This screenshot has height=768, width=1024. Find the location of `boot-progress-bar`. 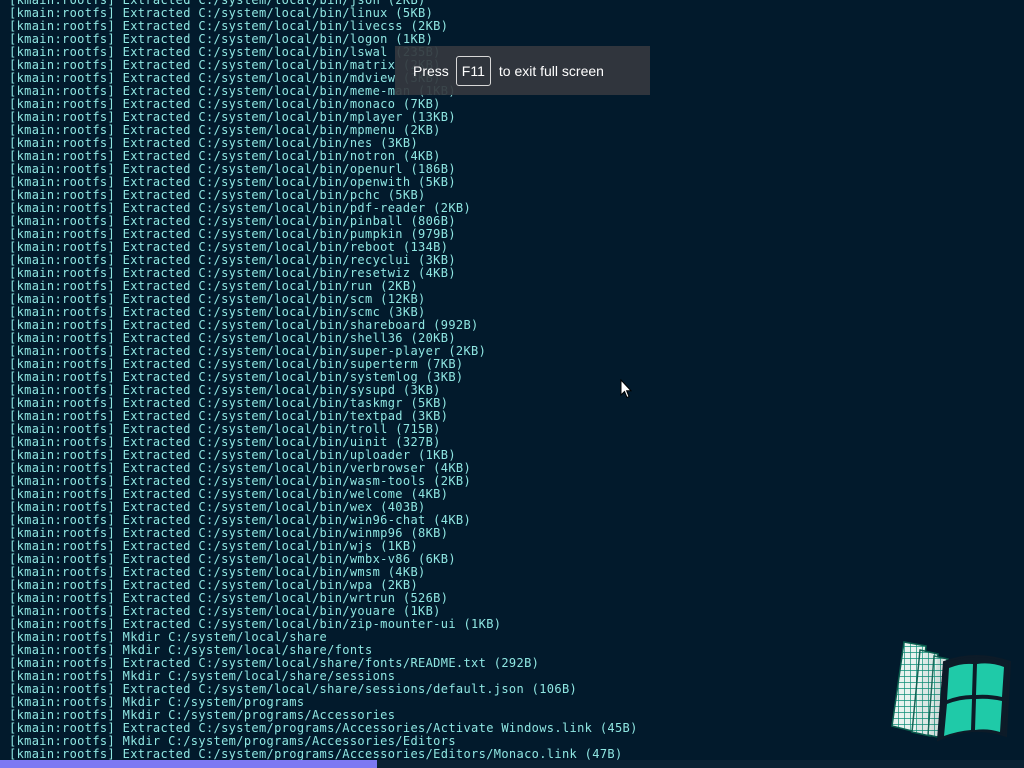

boot-progress-bar is located at coordinates (512, 764).